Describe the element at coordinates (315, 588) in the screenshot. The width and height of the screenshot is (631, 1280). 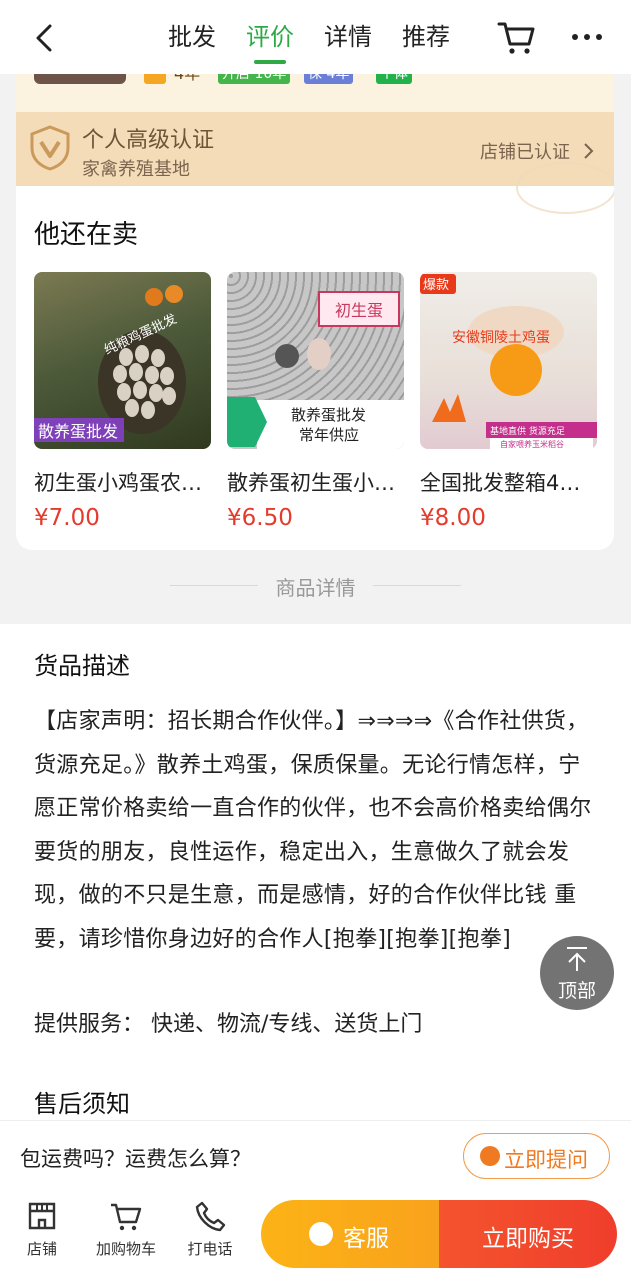
I see `detail-divider-label: 商品详情` at that location.